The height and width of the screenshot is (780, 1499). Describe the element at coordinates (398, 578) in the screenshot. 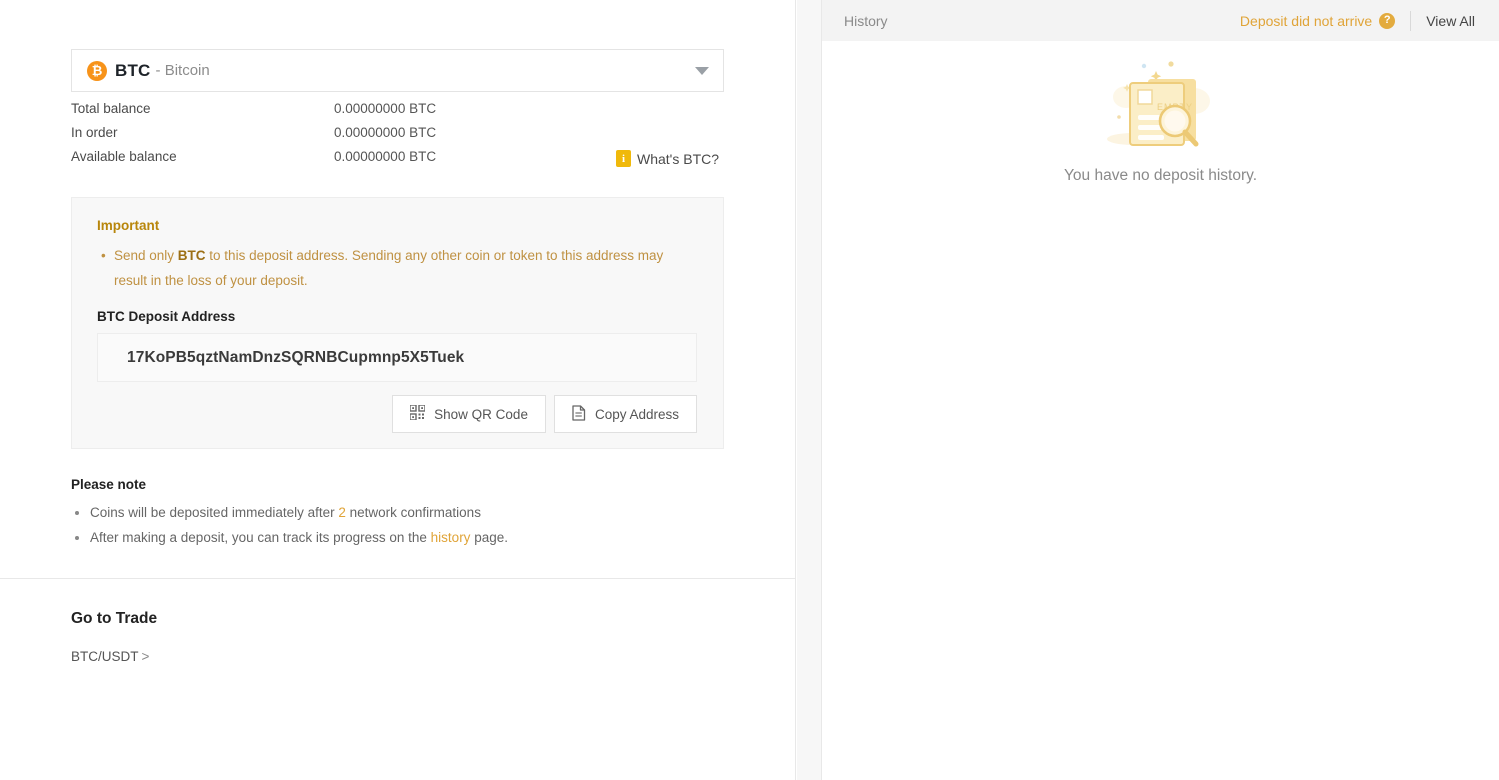

I see `section-divider` at that location.